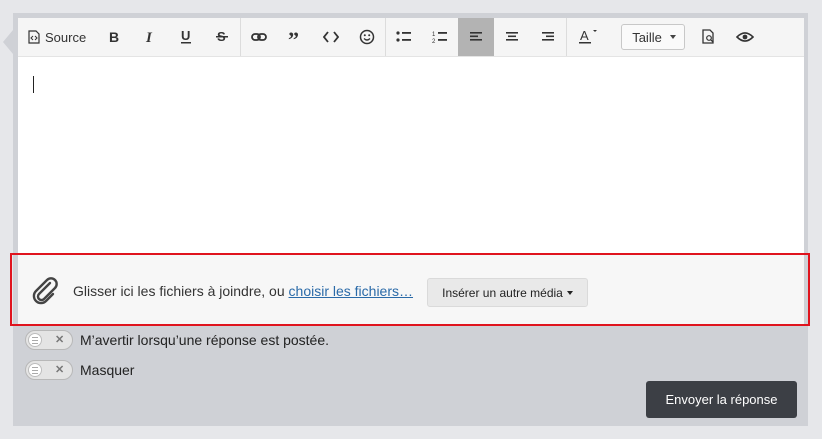  I want to click on smiley-button, so click(367, 37).